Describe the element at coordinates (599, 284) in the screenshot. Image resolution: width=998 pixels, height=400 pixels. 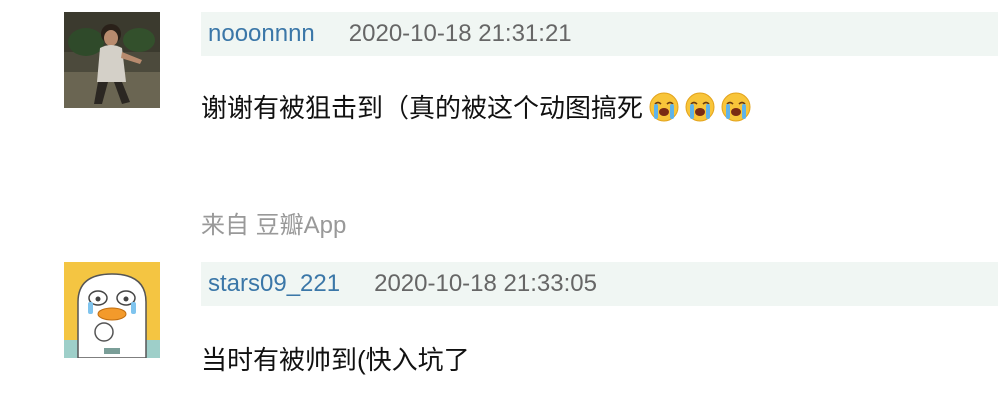
I see `comment-meta: stars09_221 2020-10-18 21:33:05` at that location.